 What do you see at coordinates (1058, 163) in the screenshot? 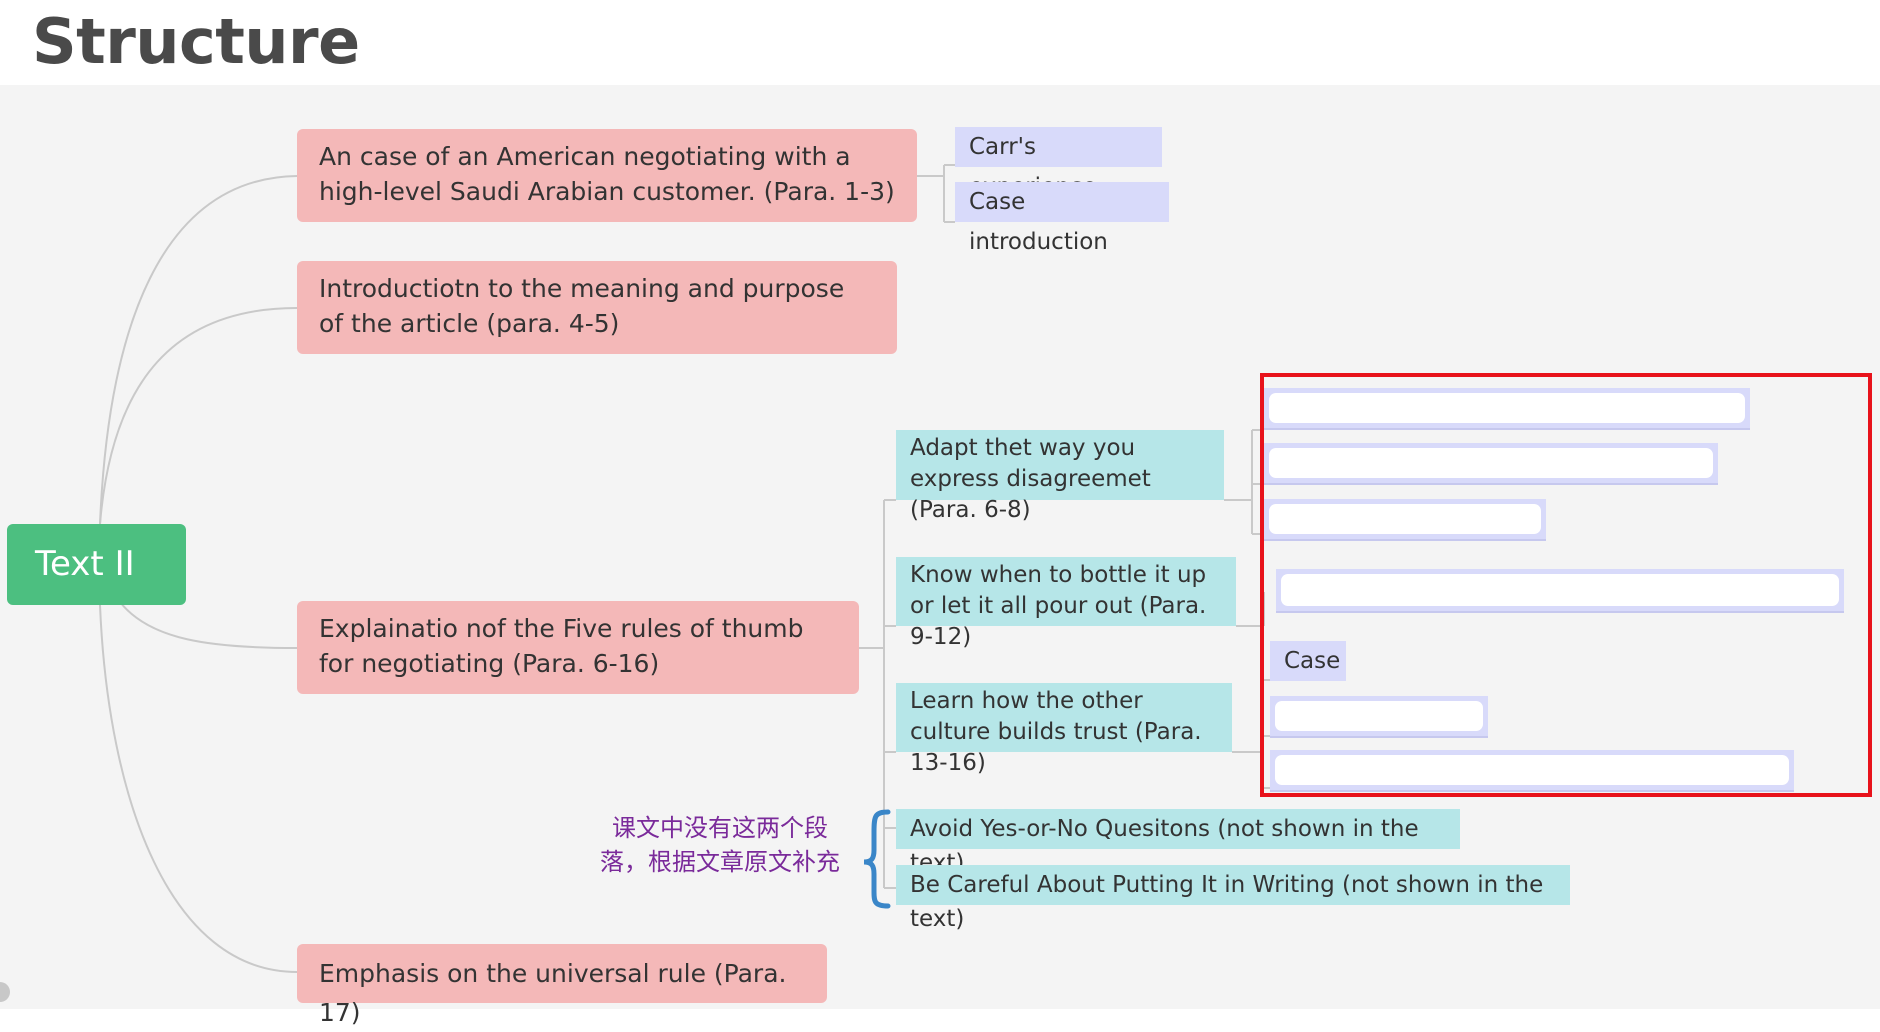
I see `case-child-carr: Carr's experience` at bounding box center [1058, 163].